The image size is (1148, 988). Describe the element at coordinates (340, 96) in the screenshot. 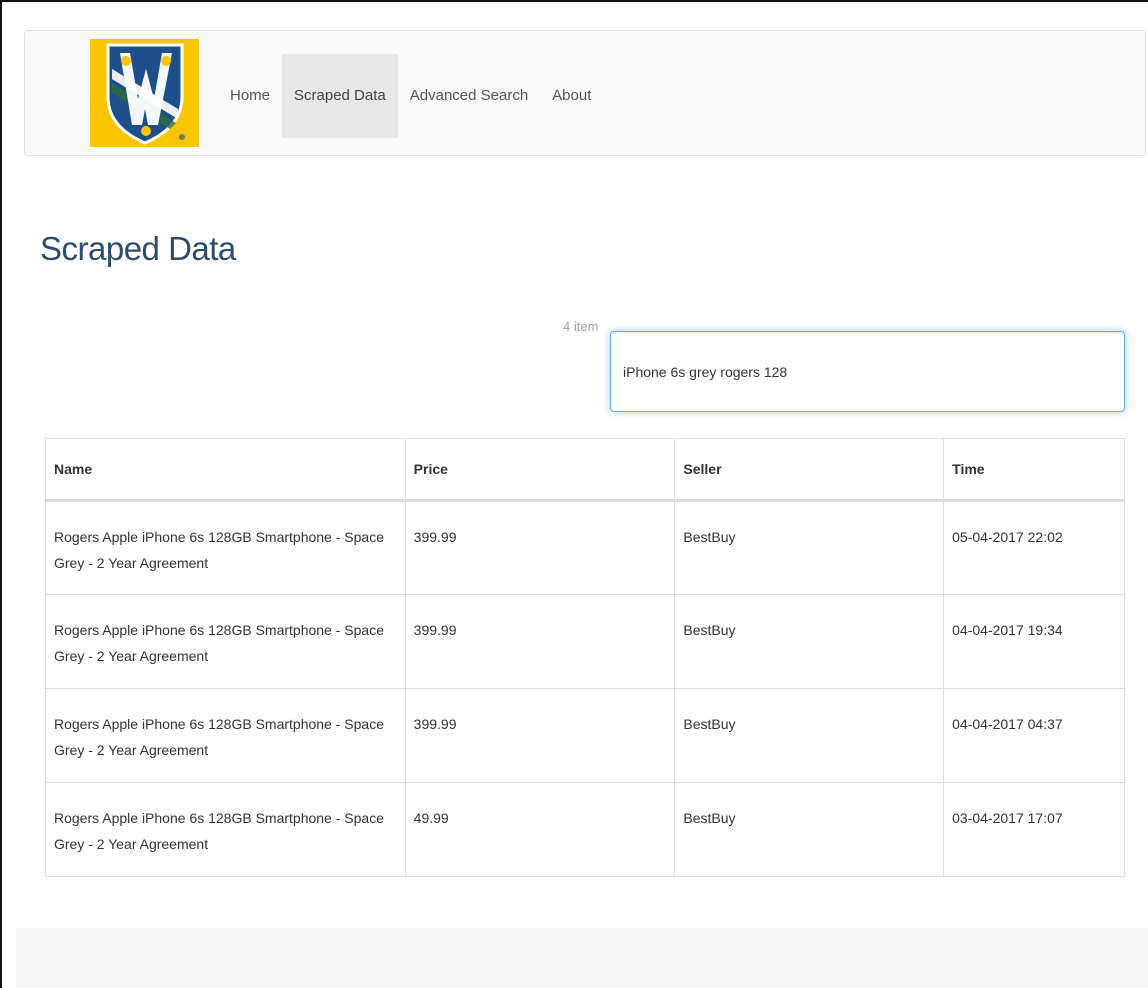

I see `nav-scraped-data: Scraped Data` at that location.